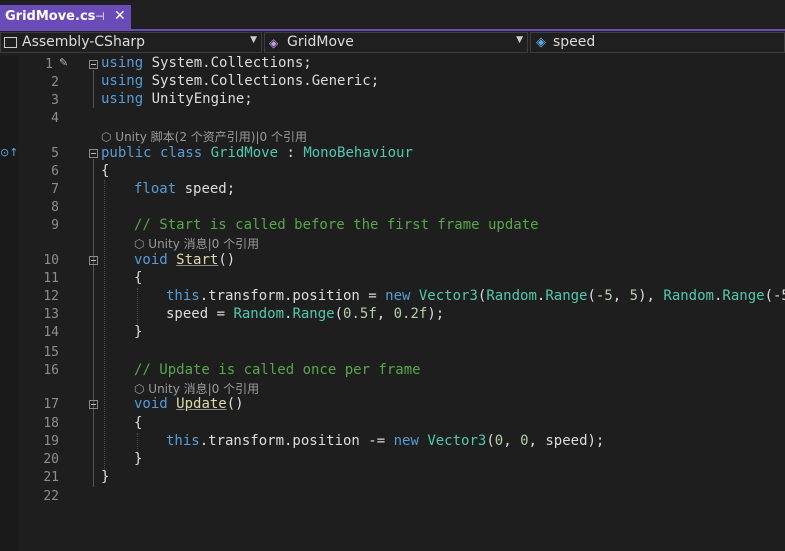 The width and height of the screenshot is (785, 551). What do you see at coordinates (774, 296) in the screenshot?
I see `code-text: (-5,` at bounding box center [774, 296].